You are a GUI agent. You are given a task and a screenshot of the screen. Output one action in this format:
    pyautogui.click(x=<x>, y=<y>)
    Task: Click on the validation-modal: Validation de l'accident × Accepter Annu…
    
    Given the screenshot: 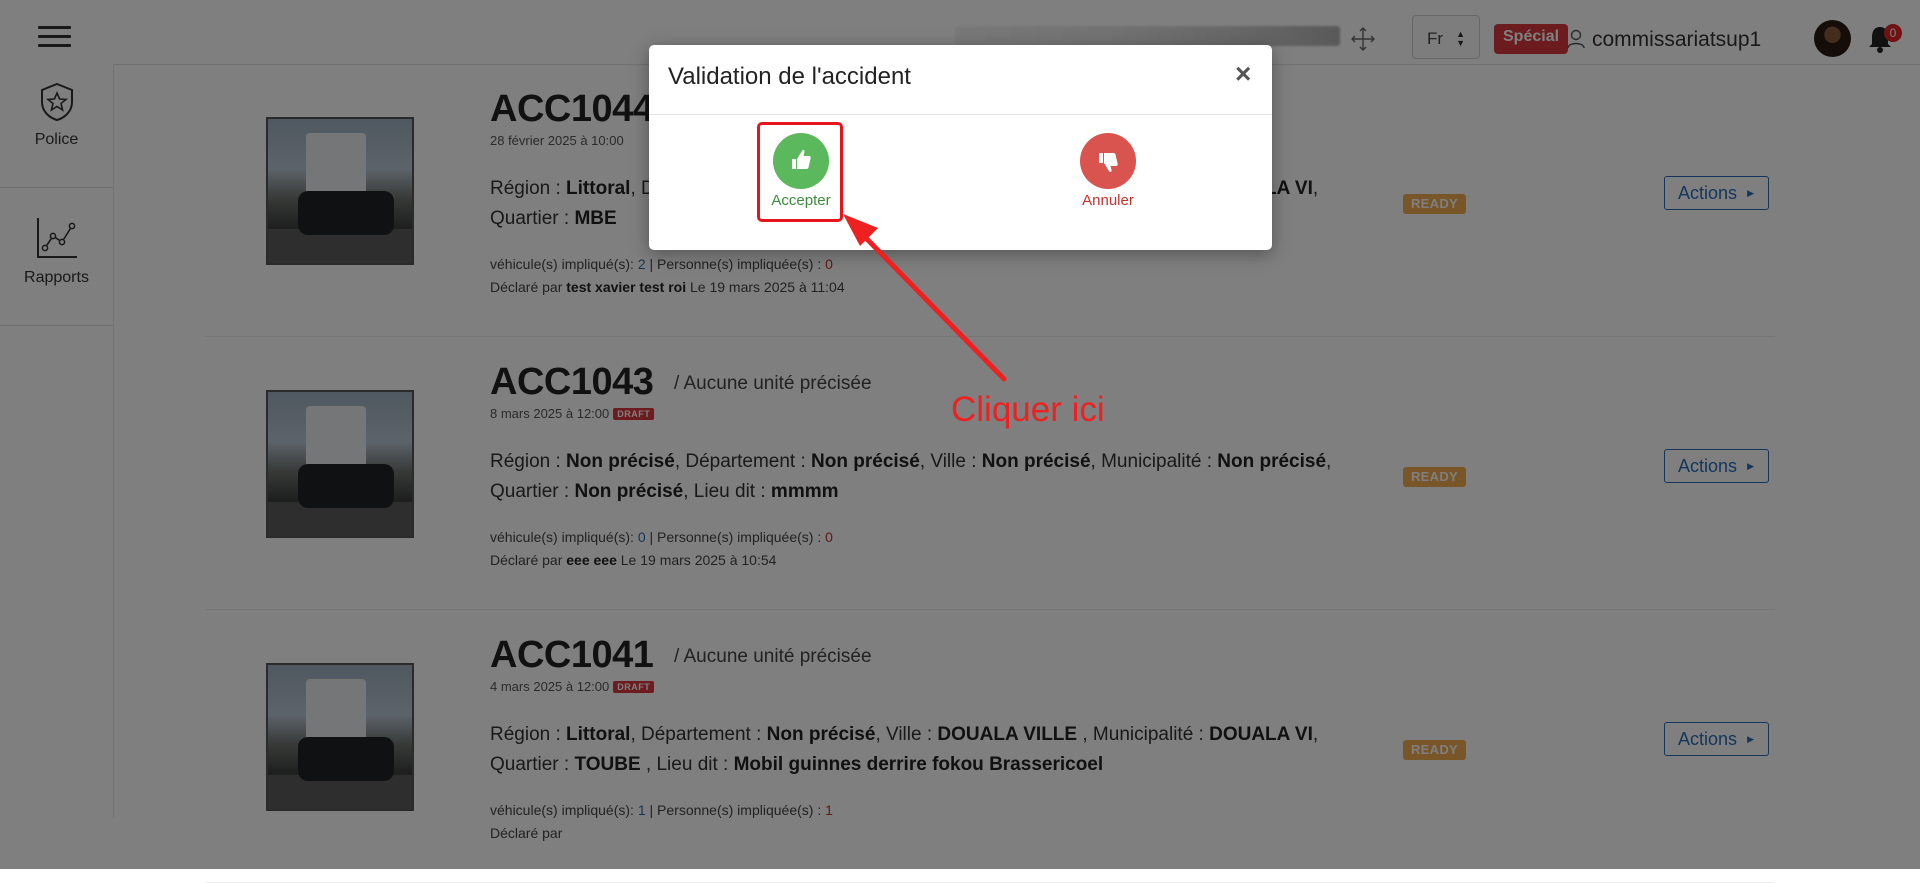 What is the action you would take?
    pyautogui.click(x=960, y=147)
    